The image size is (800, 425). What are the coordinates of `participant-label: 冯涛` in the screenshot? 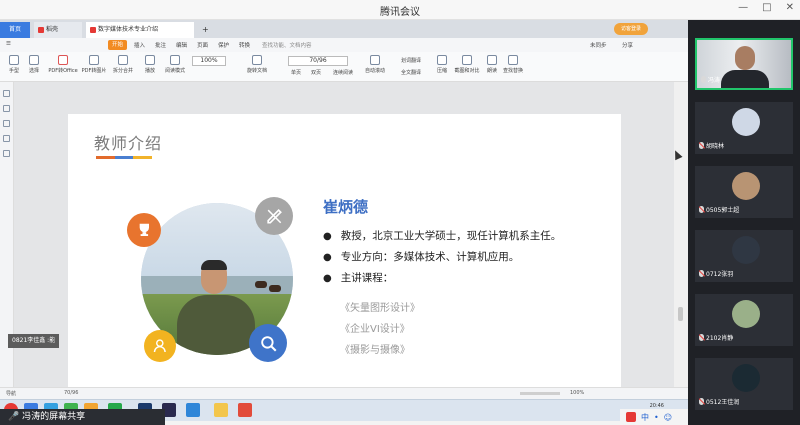 It's located at (710, 79).